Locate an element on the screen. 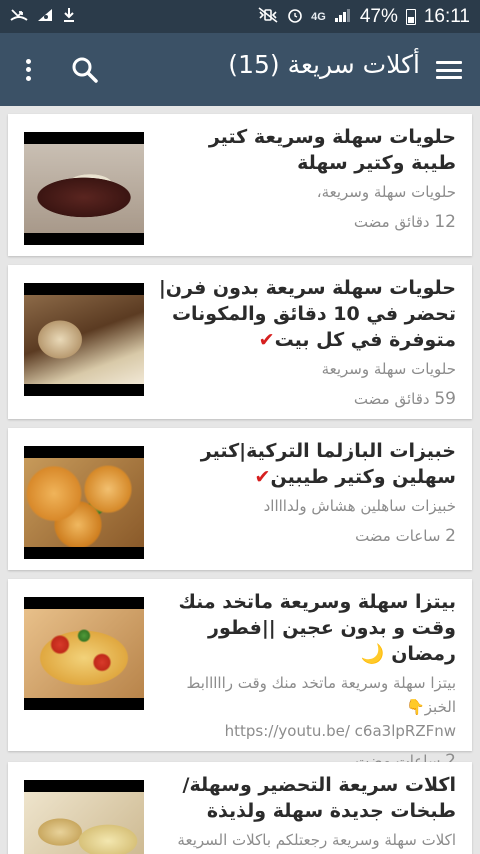  menu-icon is located at coordinates (449, 70).